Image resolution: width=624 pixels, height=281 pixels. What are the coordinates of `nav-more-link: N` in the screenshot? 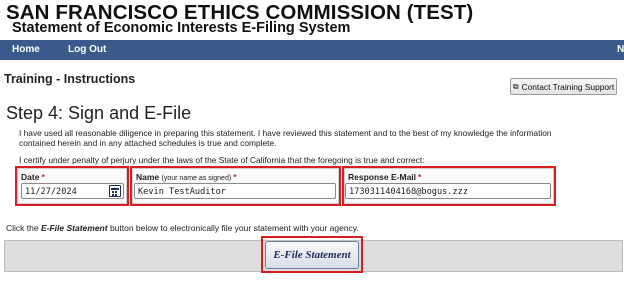 It's located at (620, 49).